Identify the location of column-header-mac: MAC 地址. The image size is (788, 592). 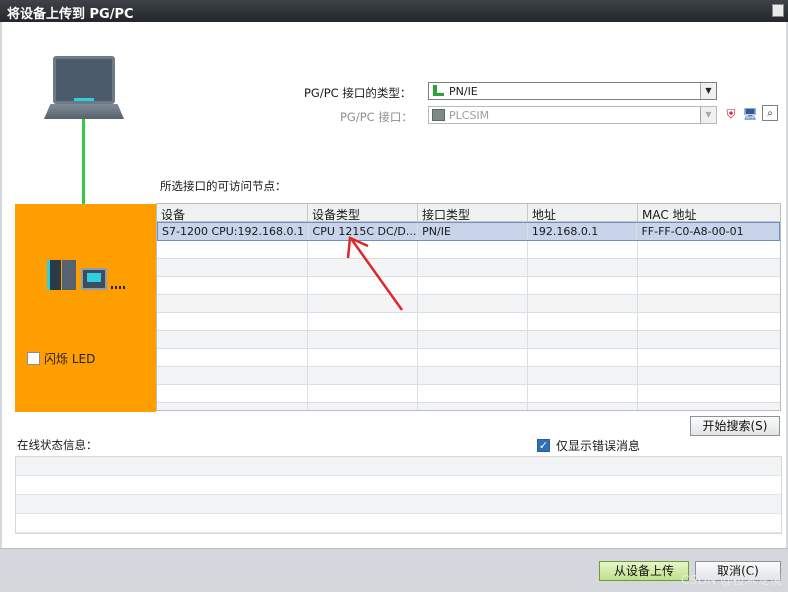
(709, 212).